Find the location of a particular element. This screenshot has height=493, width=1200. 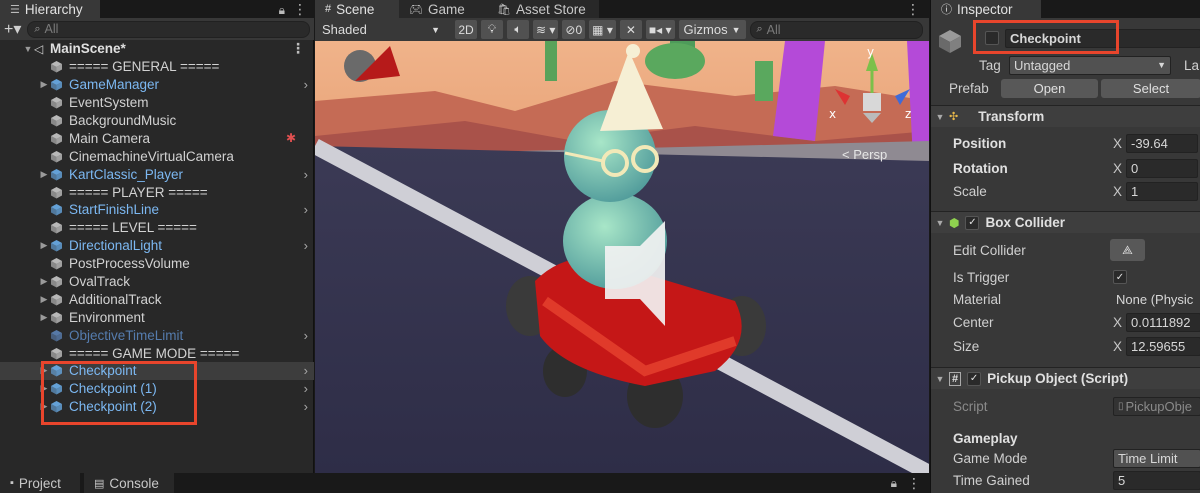

prefab-open-button: Open is located at coordinates (1049, 88).